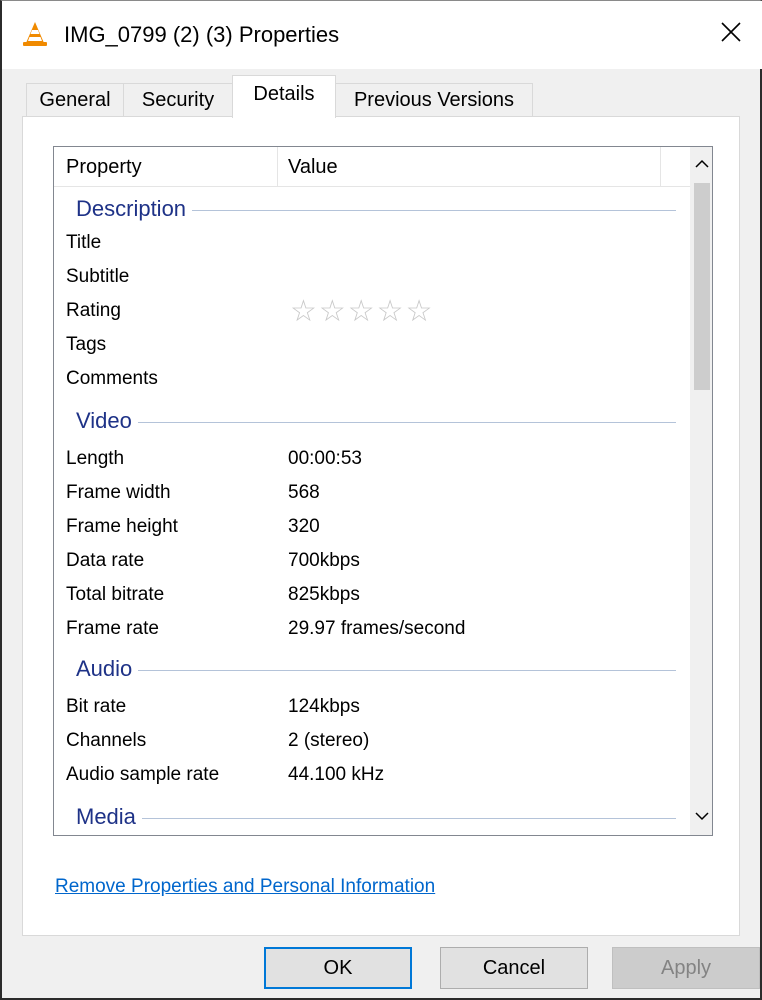  I want to click on vertical-scrollbar, so click(701, 491).